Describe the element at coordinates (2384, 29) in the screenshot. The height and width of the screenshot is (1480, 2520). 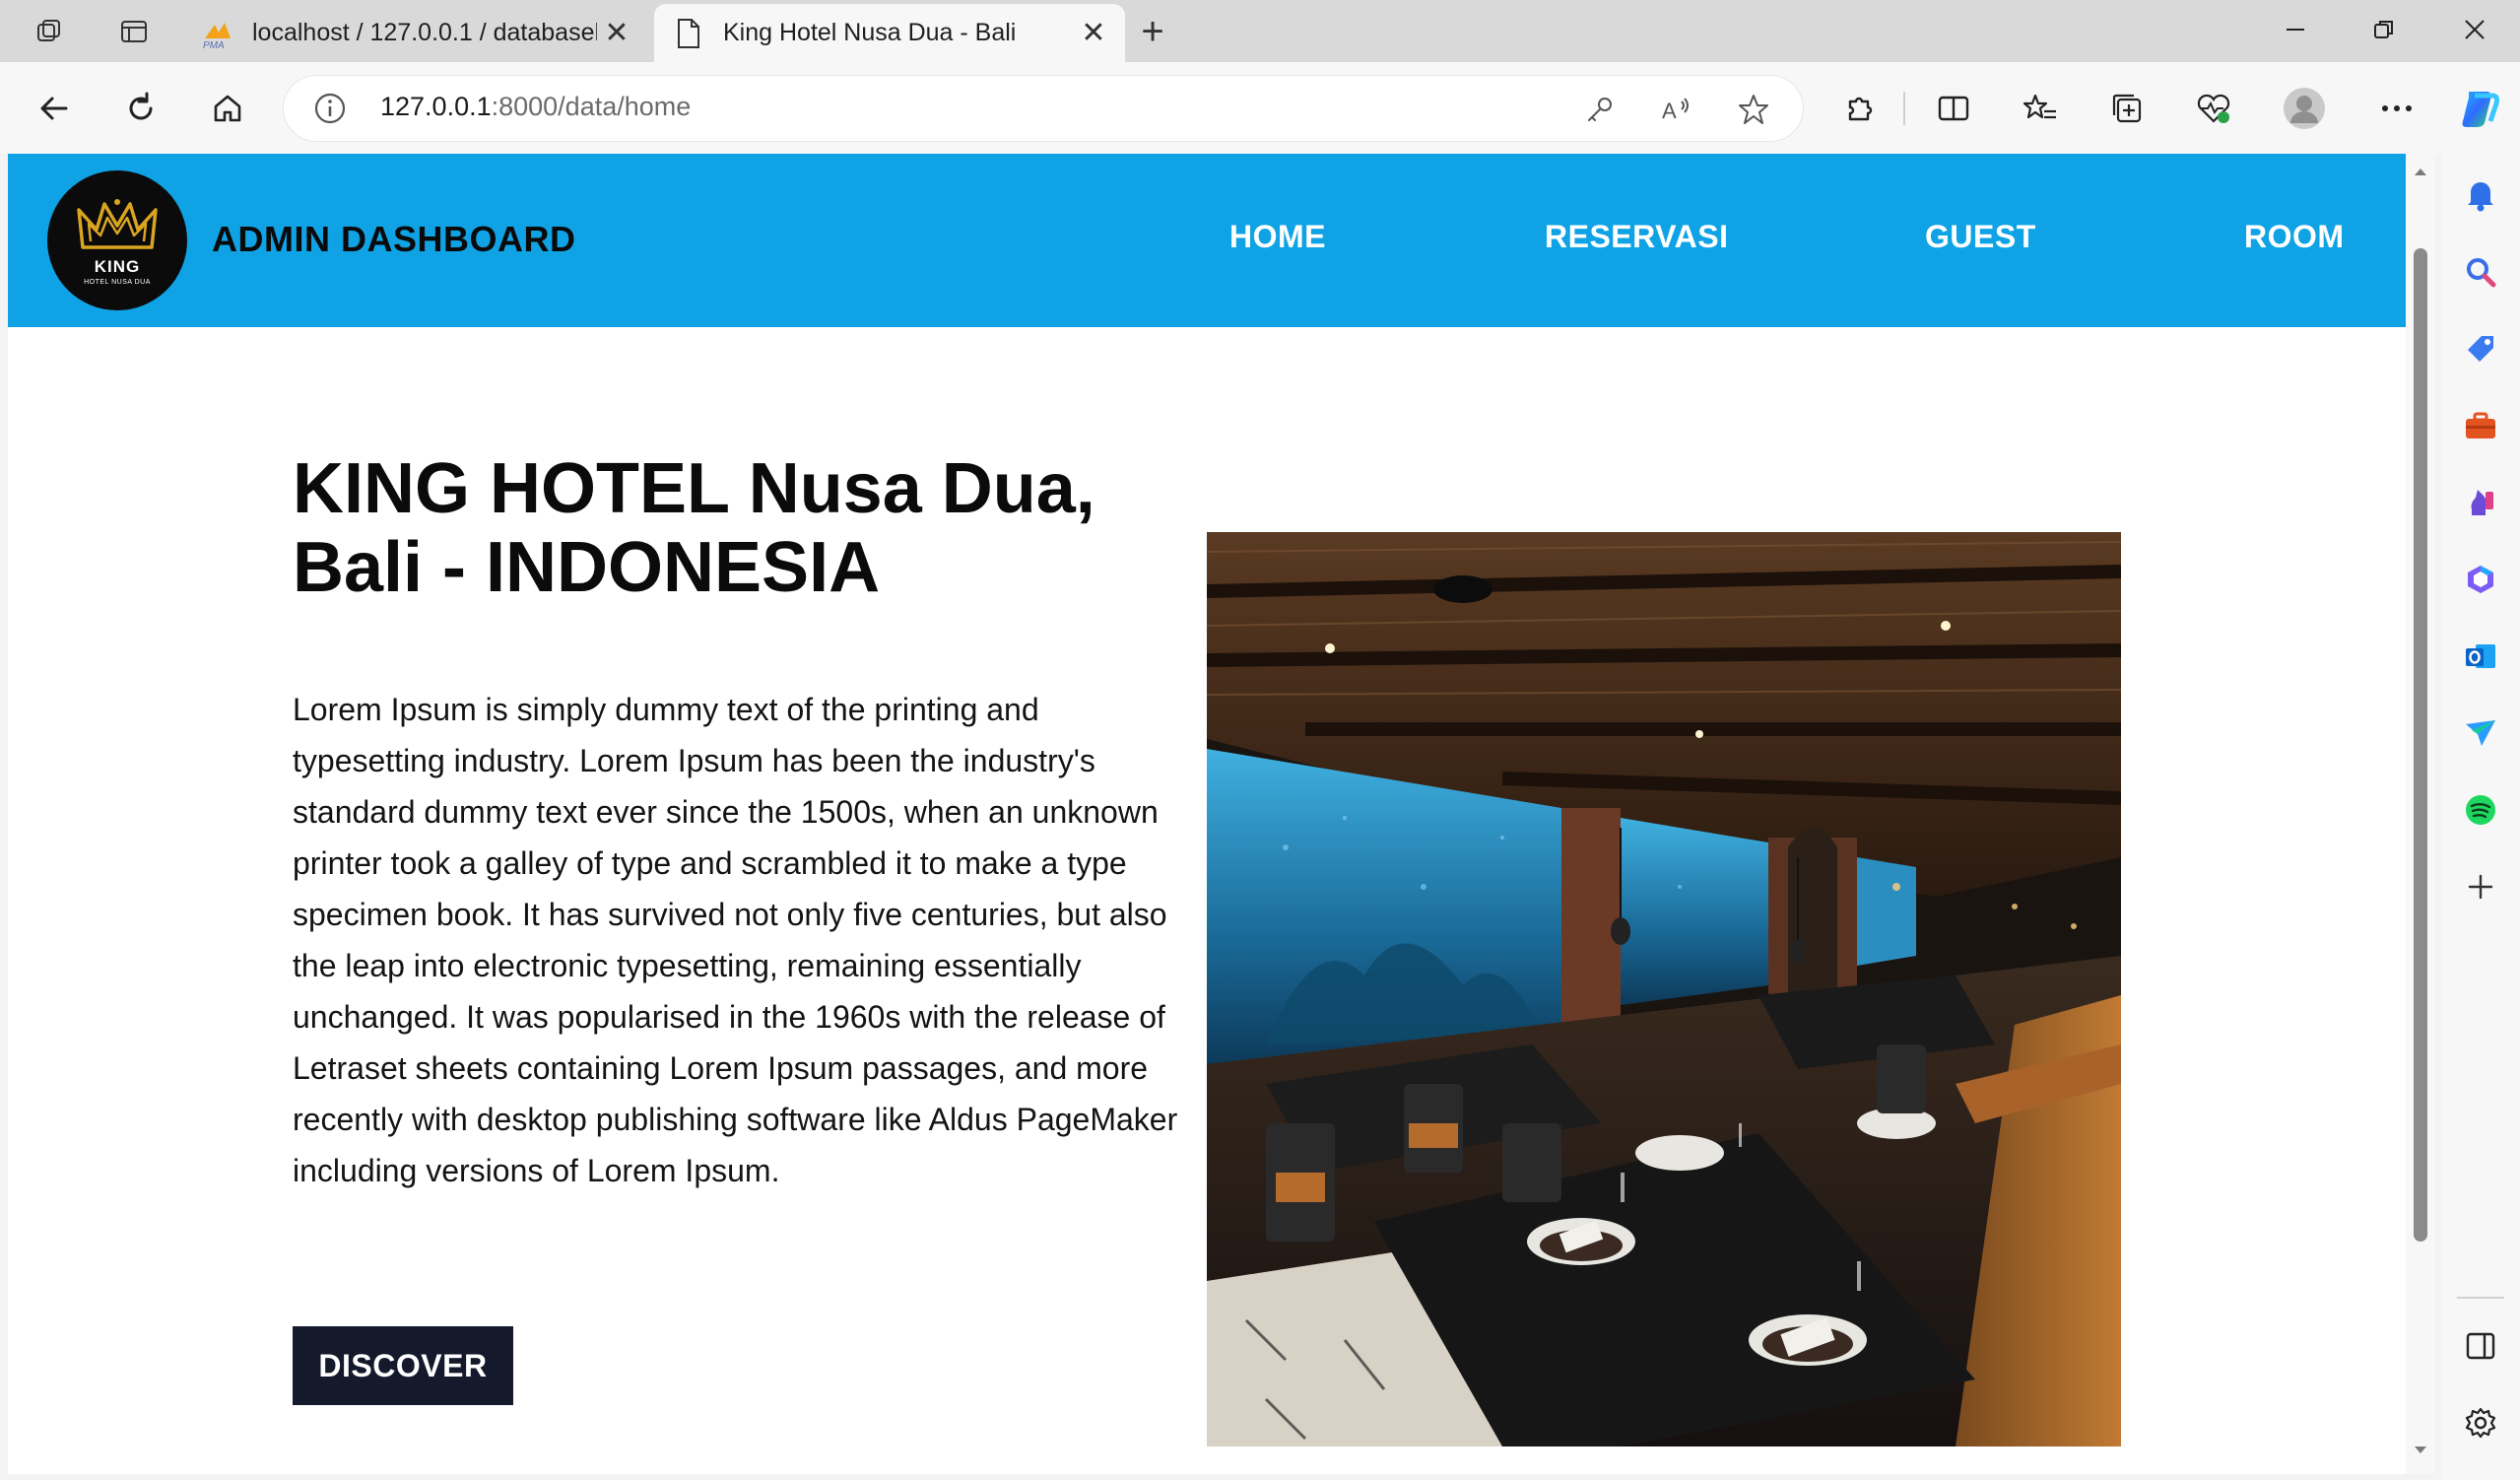
I see `restore-icon` at that location.